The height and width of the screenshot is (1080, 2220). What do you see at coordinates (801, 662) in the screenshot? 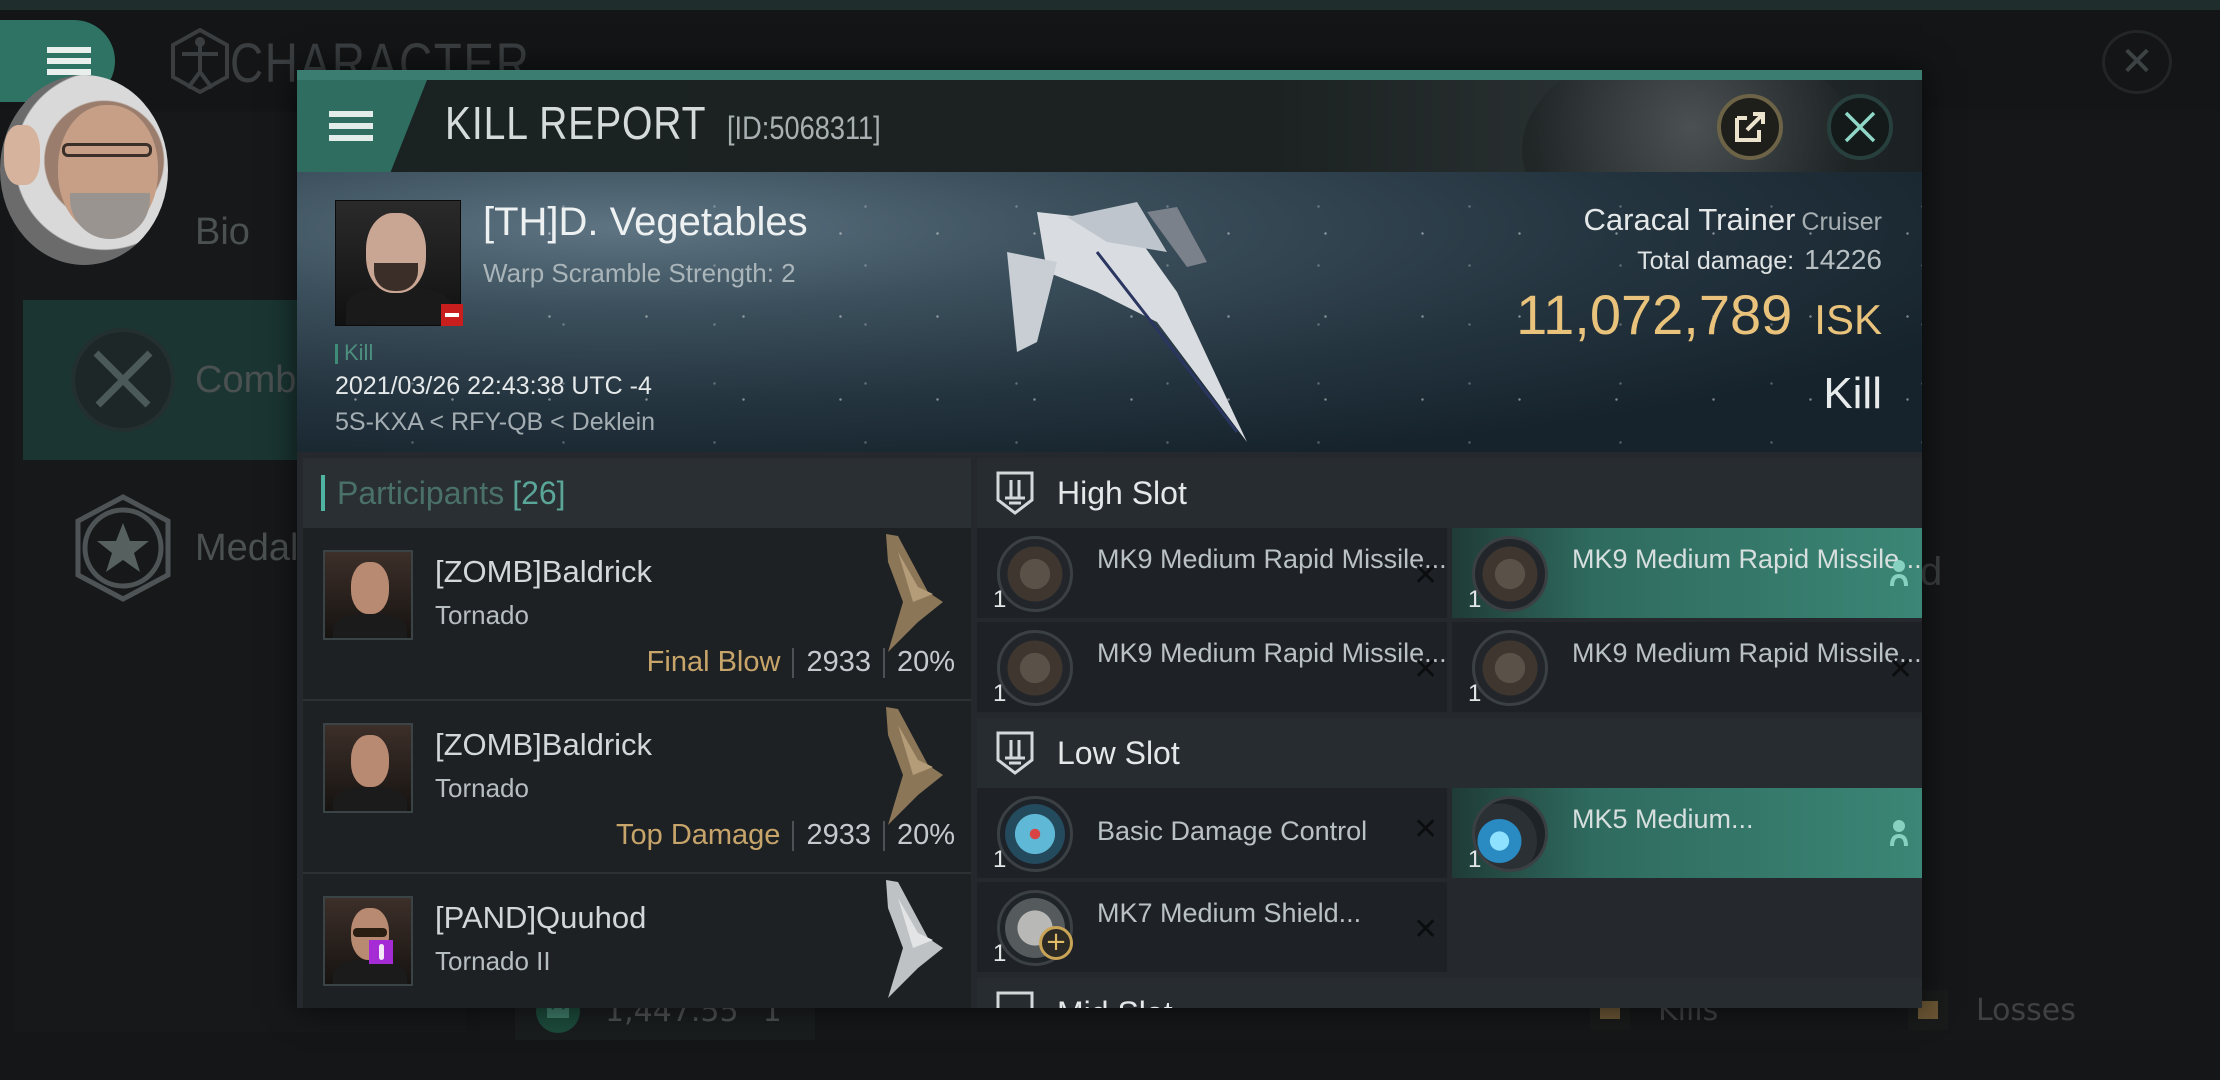
I see `participant-stats: Final Blow 2933 20%` at bounding box center [801, 662].